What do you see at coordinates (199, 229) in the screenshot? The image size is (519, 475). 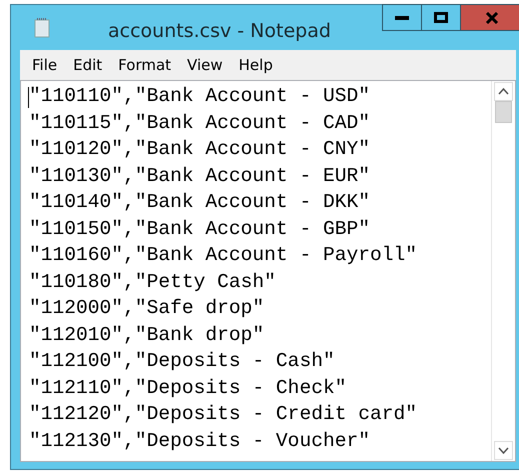 I see `text-line: "110150","Bank Account - GBP"` at bounding box center [199, 229].